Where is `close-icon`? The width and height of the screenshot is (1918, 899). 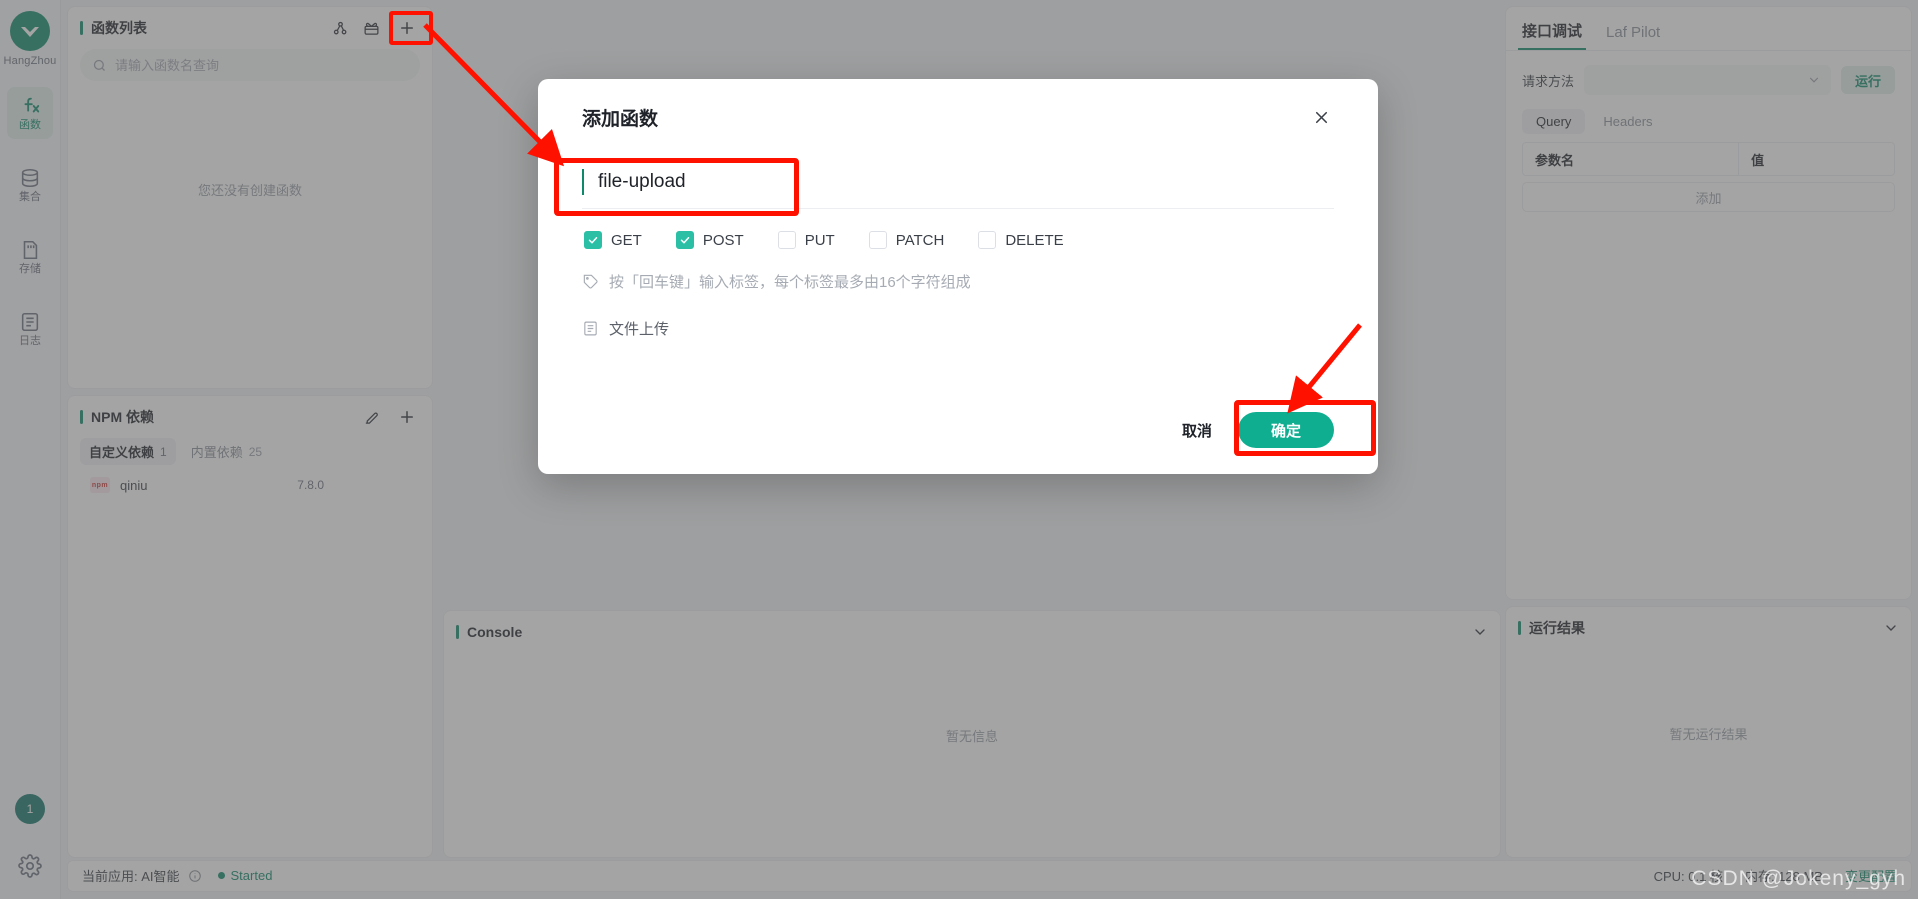
close-icon is located at coordinates (1321, 117).